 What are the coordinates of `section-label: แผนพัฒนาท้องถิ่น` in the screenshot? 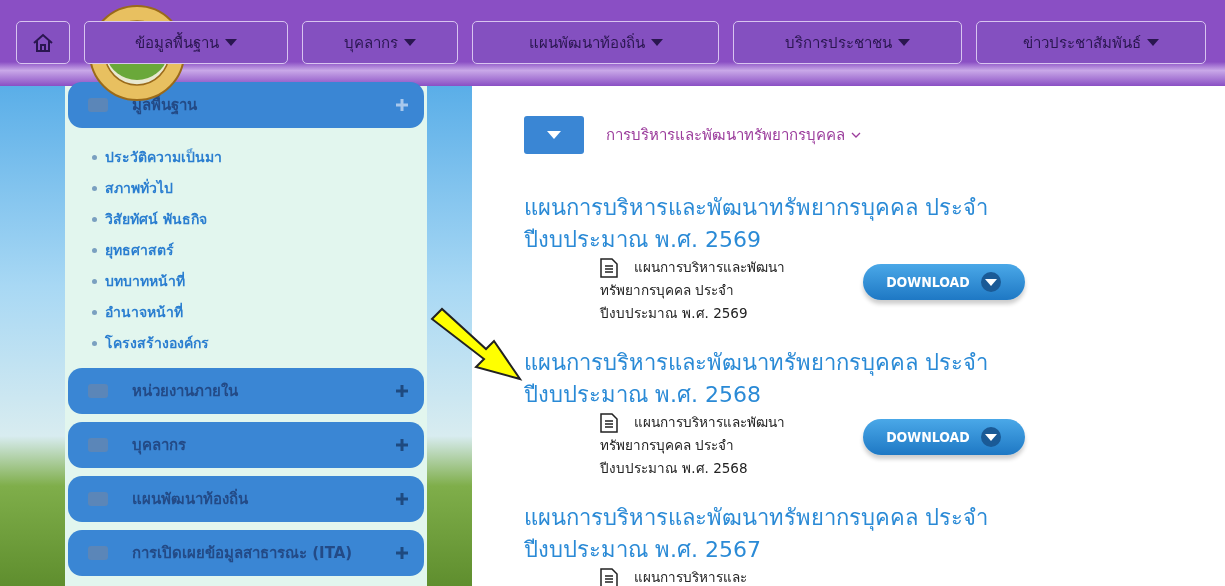 It's located at (190, 498).